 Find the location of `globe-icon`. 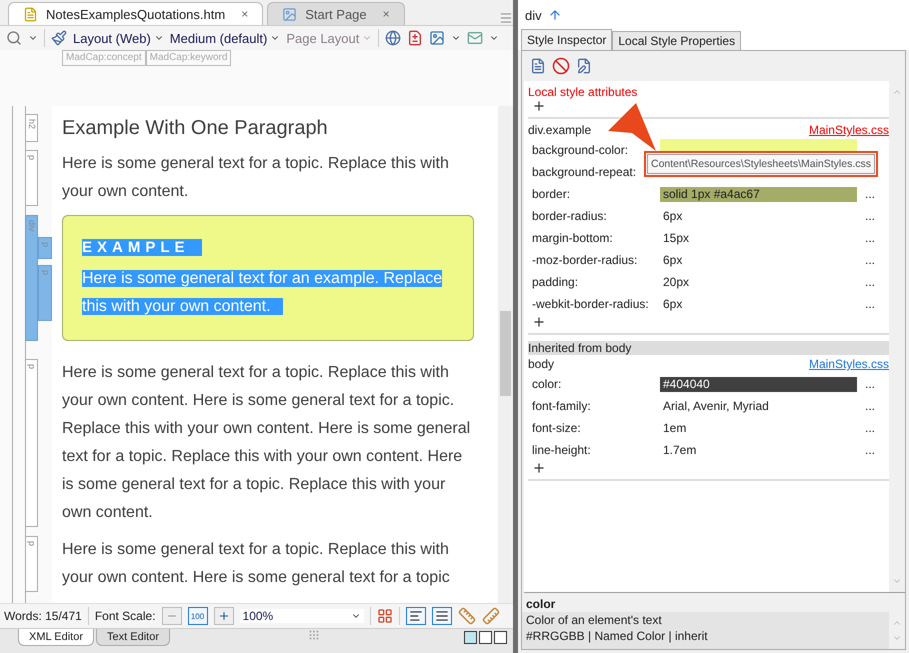

globe-icon is located at coordinates (393, 38).